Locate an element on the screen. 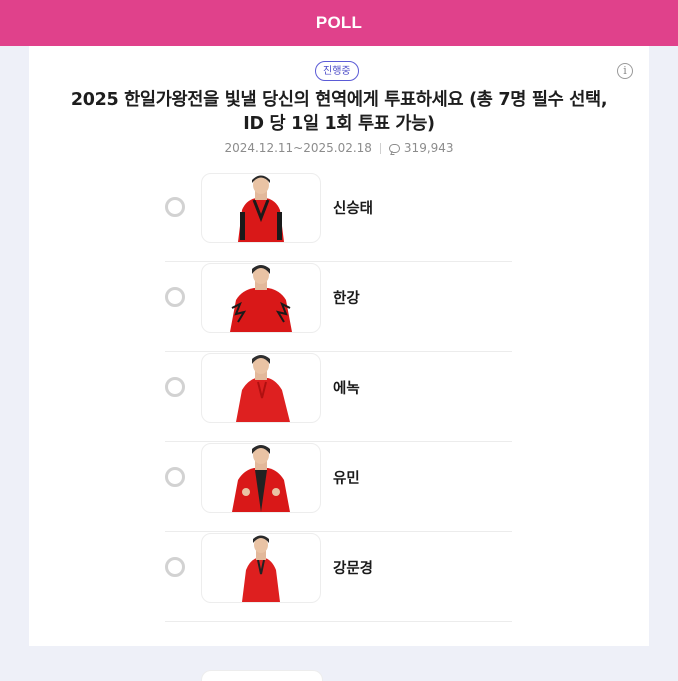  poll-option: 강문경 is located at coordinates (338, 577).